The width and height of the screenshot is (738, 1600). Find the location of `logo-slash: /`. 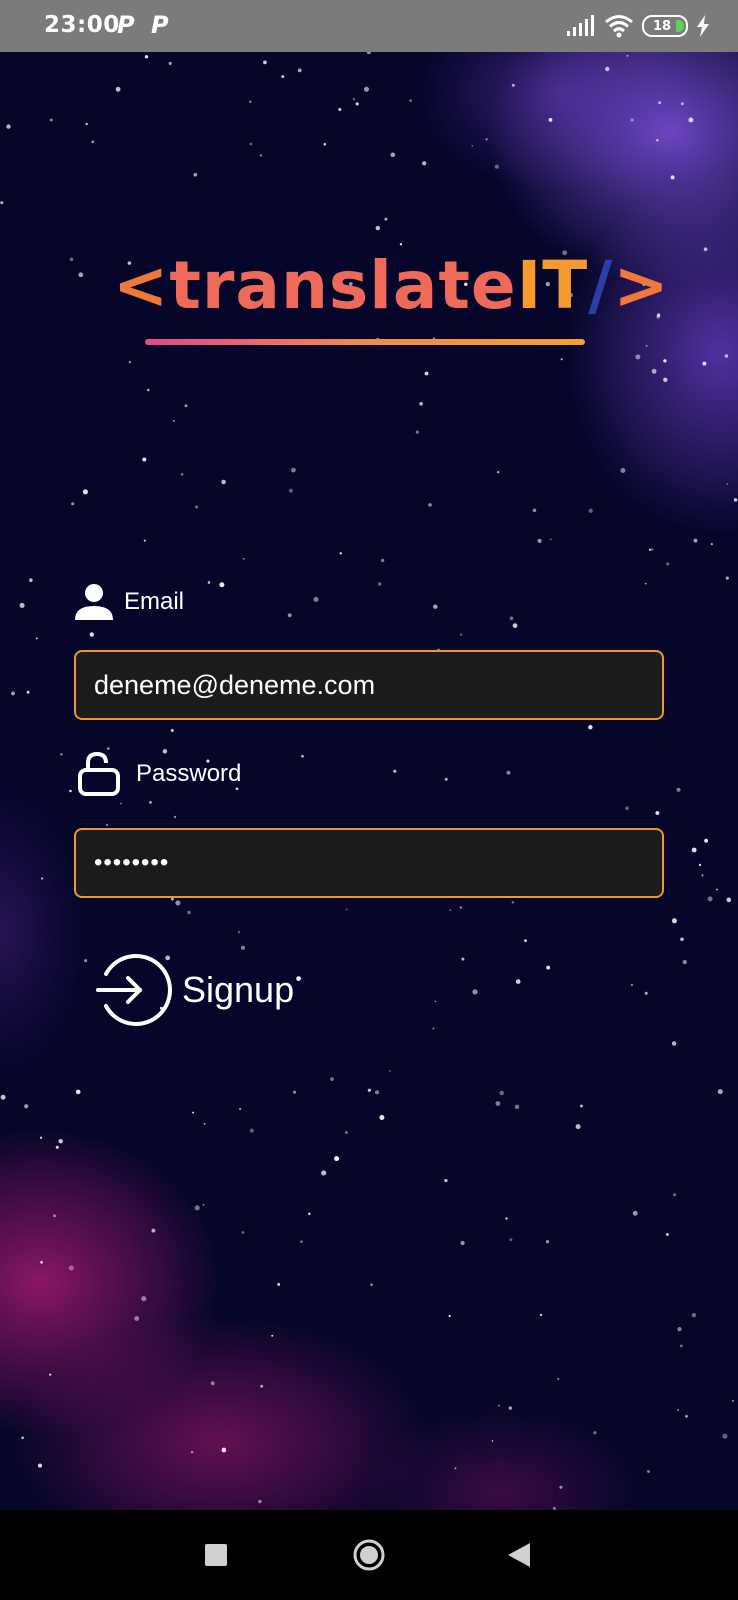

logo-slash: / is located at coordinates (601, 285).